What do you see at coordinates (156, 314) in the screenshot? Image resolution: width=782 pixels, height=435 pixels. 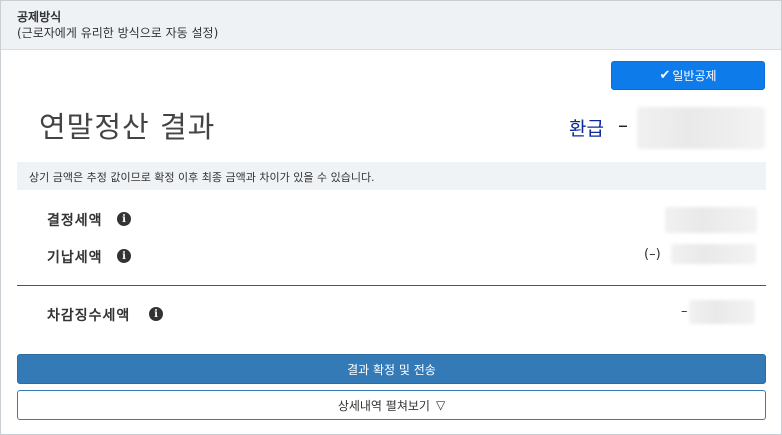 I see `difference-tax-info-icon: i` at bounding box center [156, 314].